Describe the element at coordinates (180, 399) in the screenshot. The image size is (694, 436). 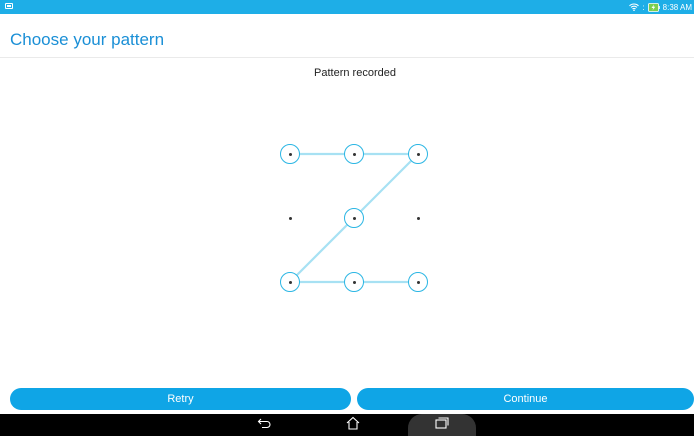
I see `retry-button: Retry` at that location.